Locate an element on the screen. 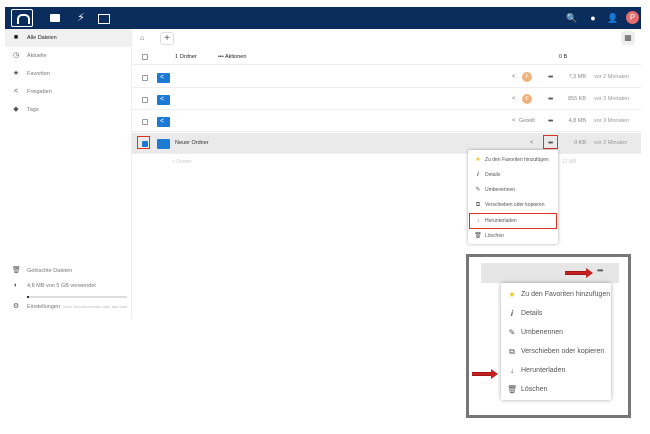 The image size is (650, 434). files-icon is located at coordinates (55, 18).